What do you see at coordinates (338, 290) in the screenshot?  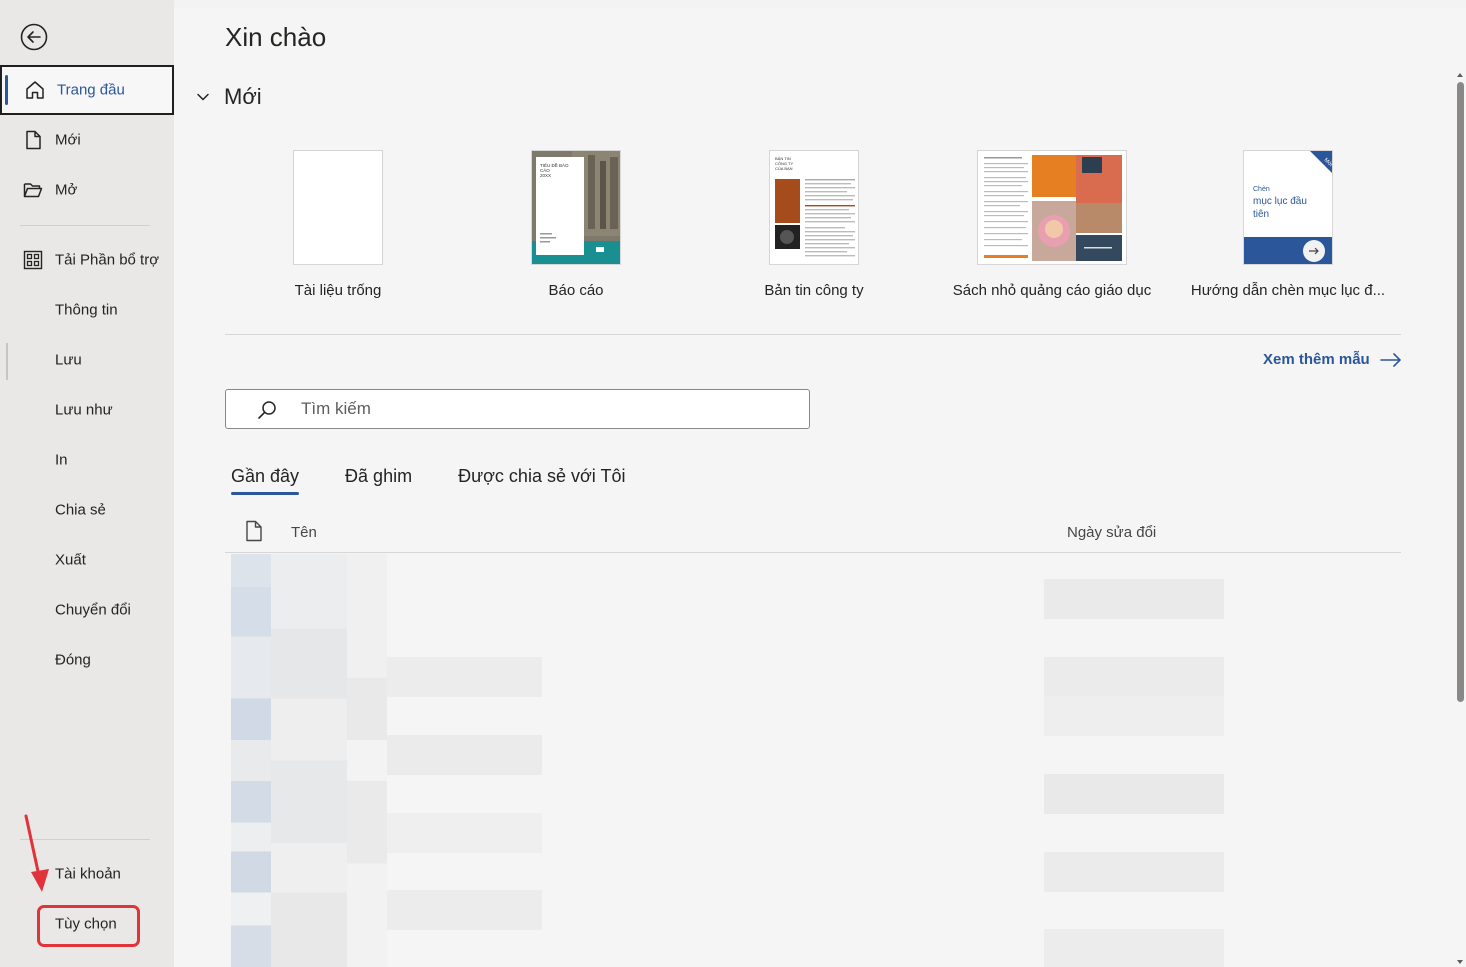 I see `template-name: Tài liệu trống` at bounding box center [338, 290].